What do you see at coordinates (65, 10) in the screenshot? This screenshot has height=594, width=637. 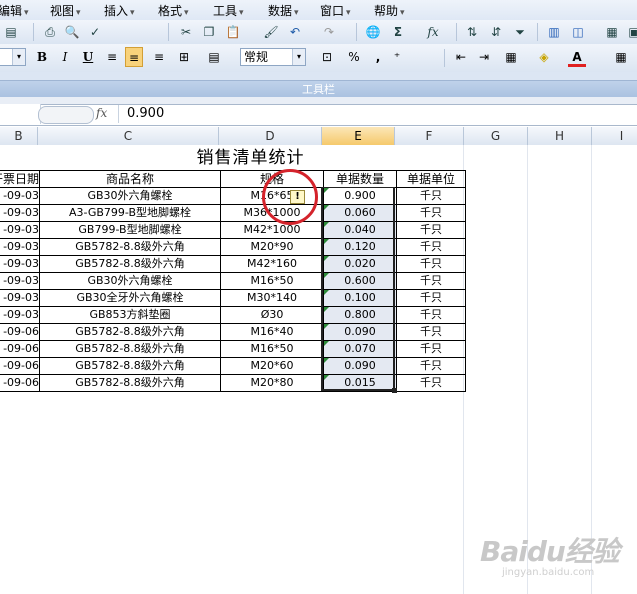 I see `menu-view: 视图 ▾` at bounding box center [65, 10].